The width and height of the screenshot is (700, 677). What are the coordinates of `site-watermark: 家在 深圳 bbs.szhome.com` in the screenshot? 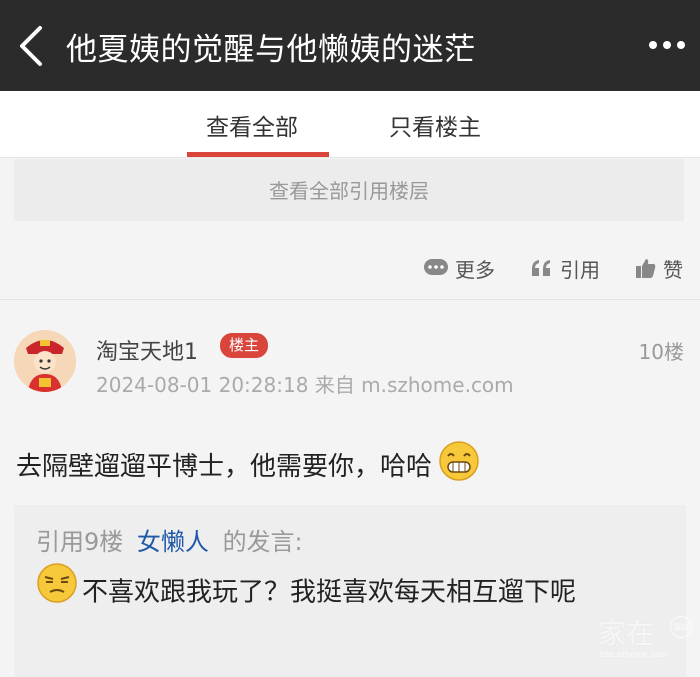 It's located at (648, 642).